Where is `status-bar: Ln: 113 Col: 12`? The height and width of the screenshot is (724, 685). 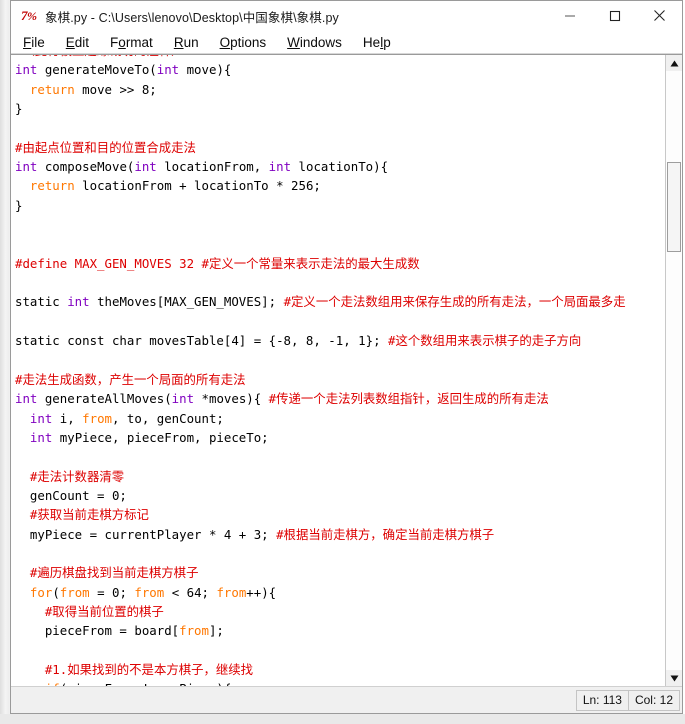
status-bar: Ln: 113 Col: 12 is located at coordinates (346, 699).